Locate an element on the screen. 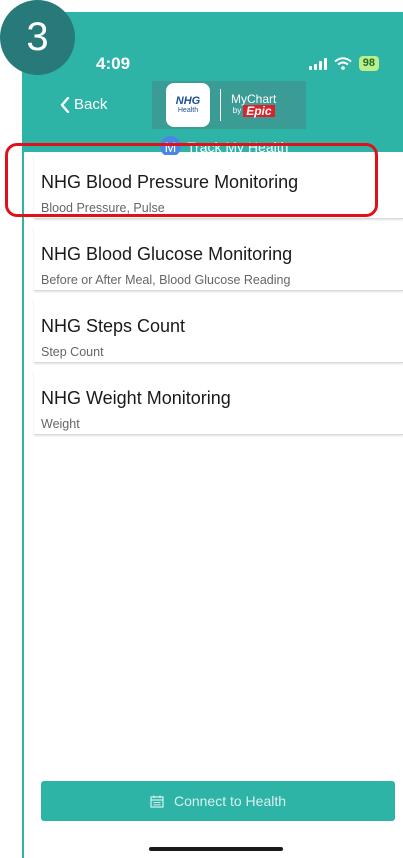 This screenshot has height=858, width=403. nhg-logo-text: NHG is located at coordinates (188, 101).